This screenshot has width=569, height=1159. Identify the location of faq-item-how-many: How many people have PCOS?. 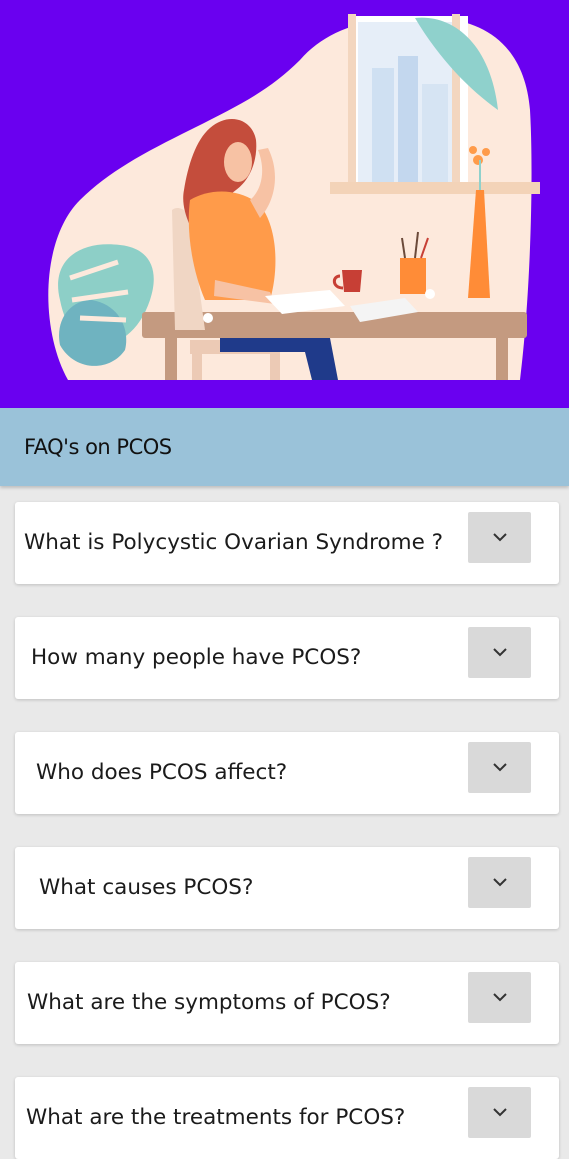
(287, 658).